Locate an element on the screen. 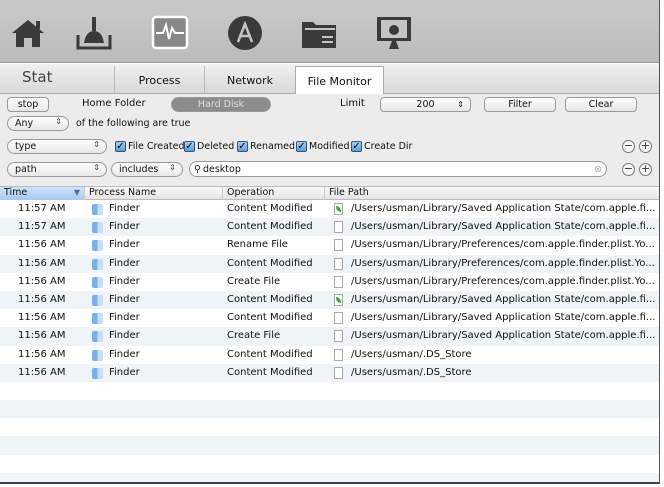  app-store-icon is located at coordinates (245, 33).